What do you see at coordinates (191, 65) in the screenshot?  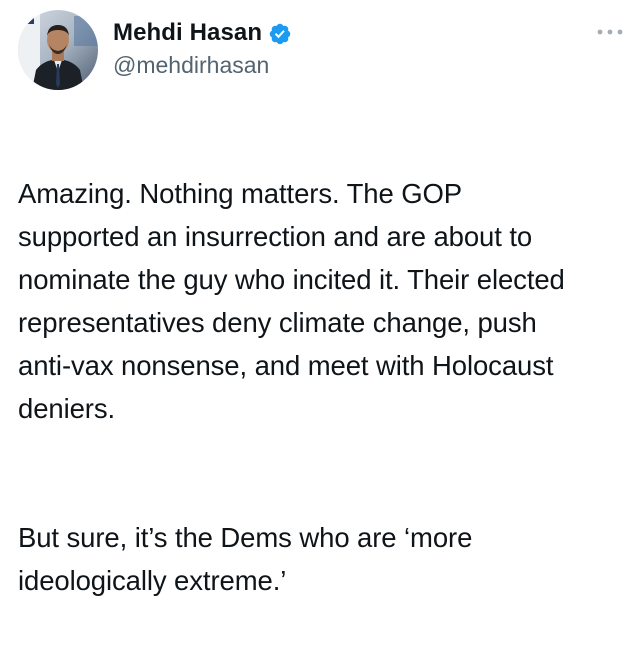 I see `author-handle: @mehdirhasan` at bounding box center [191, 65].